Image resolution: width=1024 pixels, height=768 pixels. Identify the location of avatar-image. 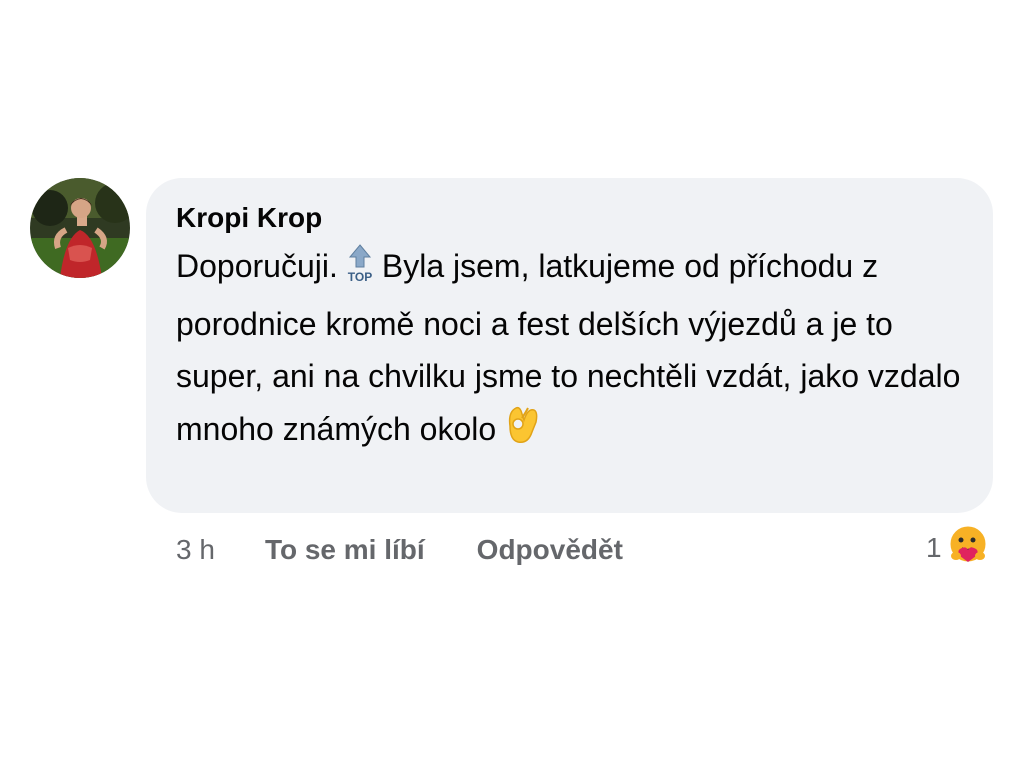
(80, 228).